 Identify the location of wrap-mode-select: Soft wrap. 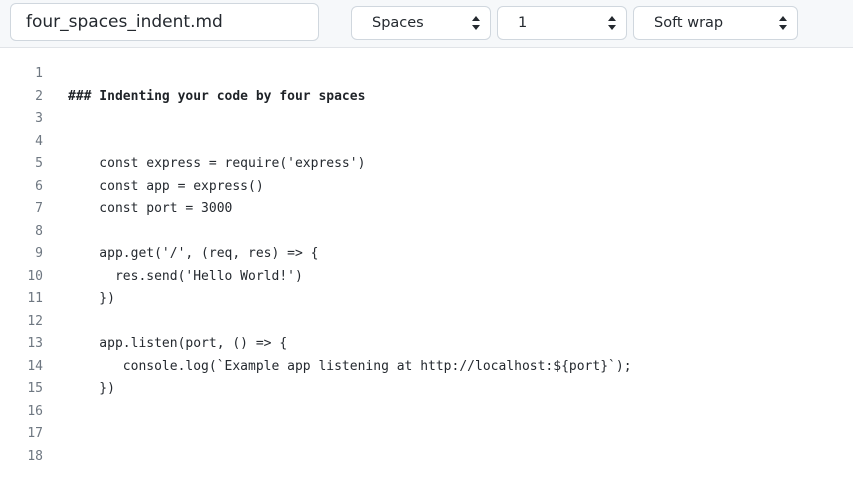
(715, 23).